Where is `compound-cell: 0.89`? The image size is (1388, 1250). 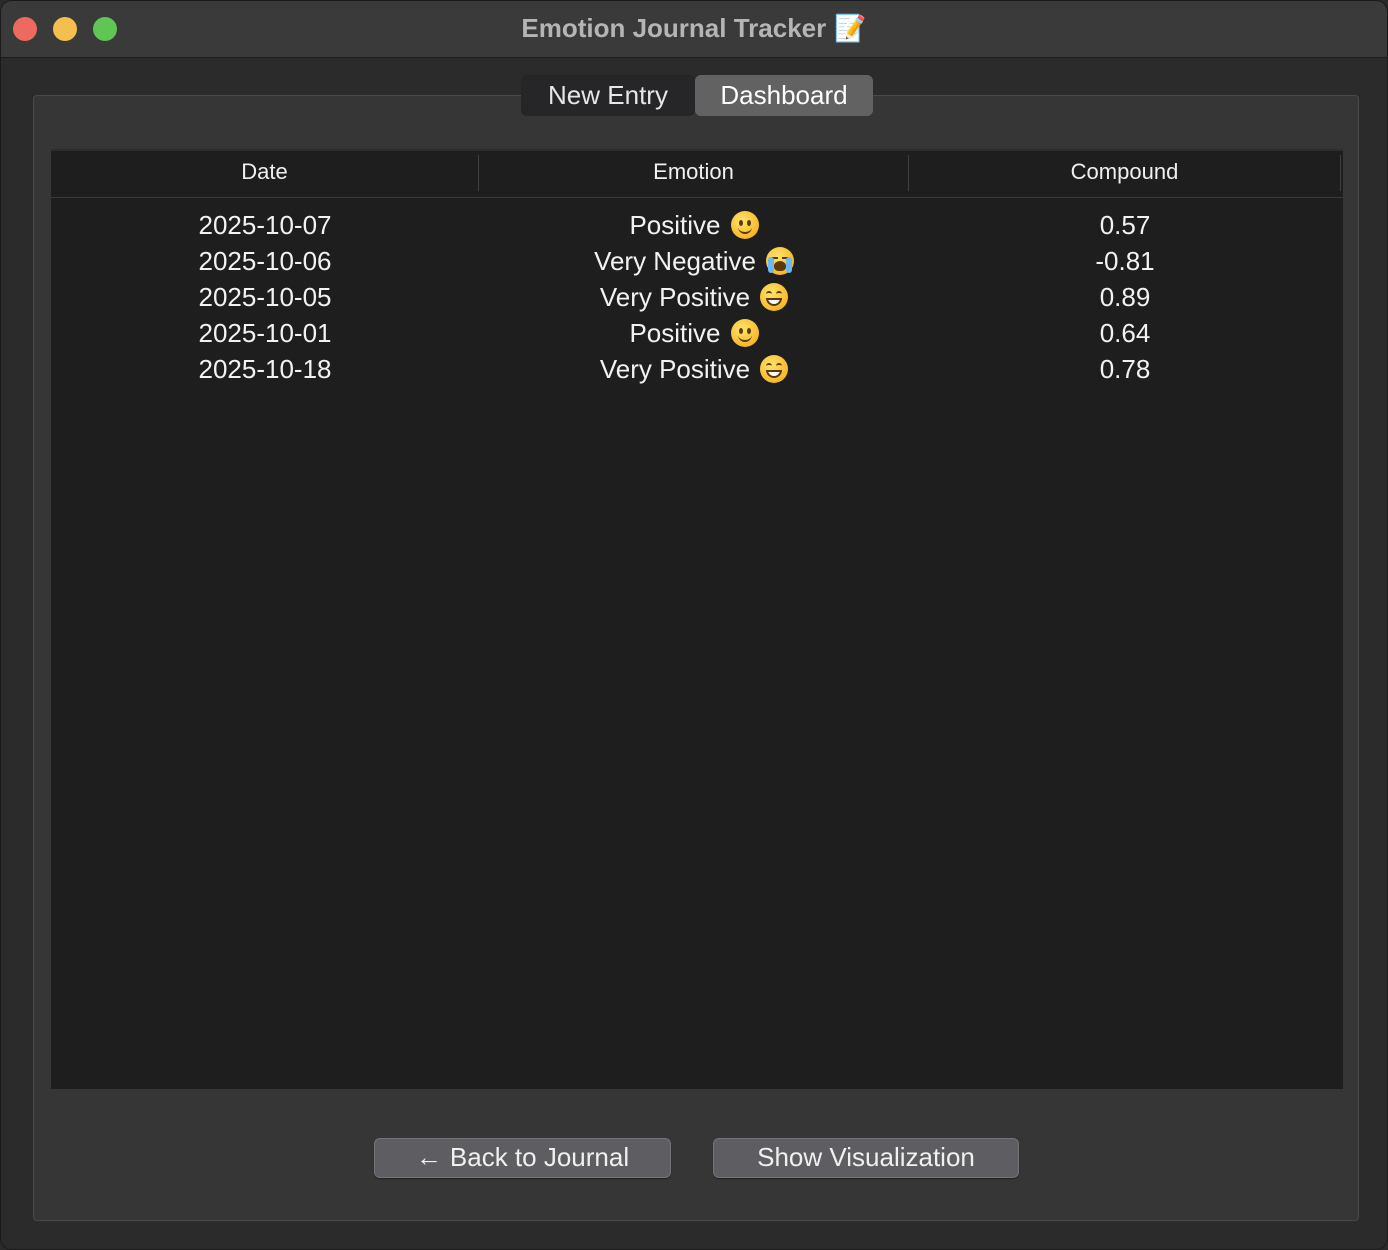
compound-cell: 0.89 is located at coordinates (1125, 296).